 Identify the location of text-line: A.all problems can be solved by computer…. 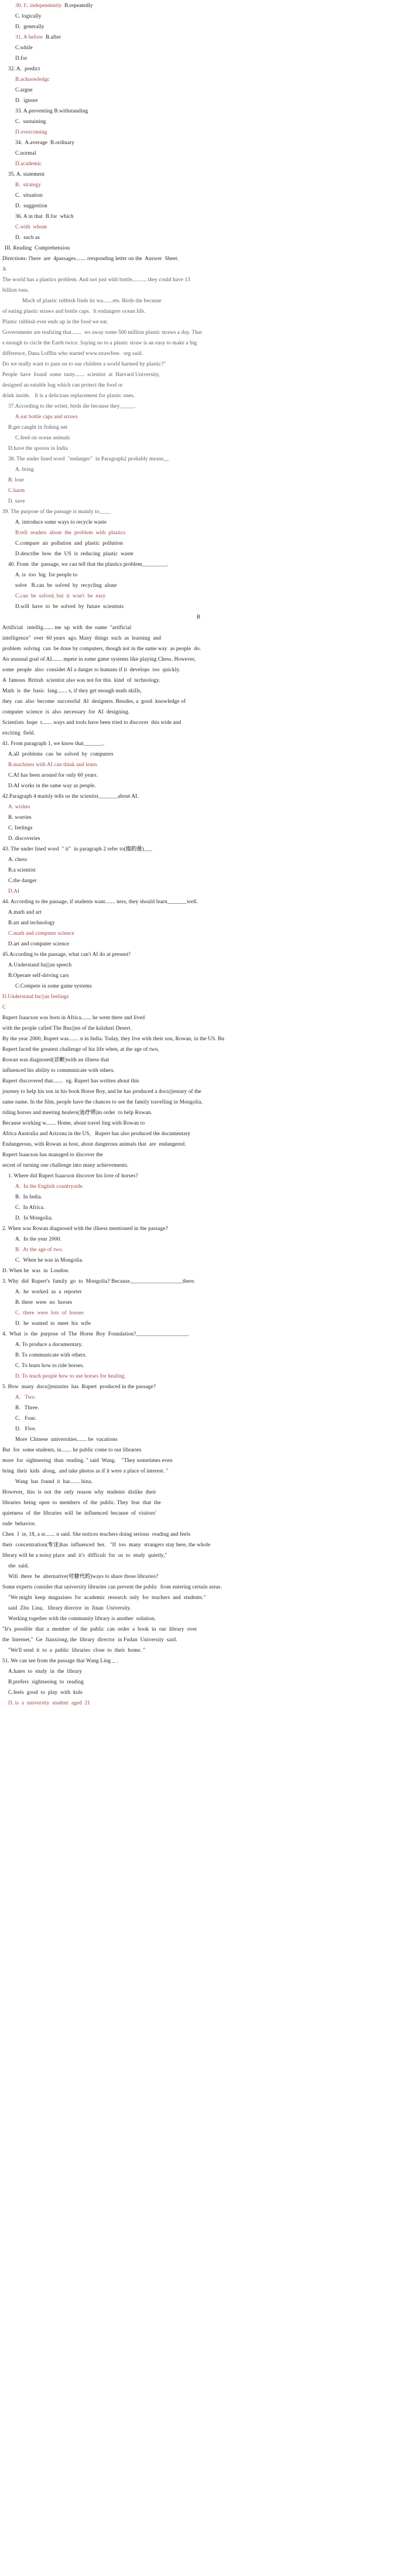
(61, 754).